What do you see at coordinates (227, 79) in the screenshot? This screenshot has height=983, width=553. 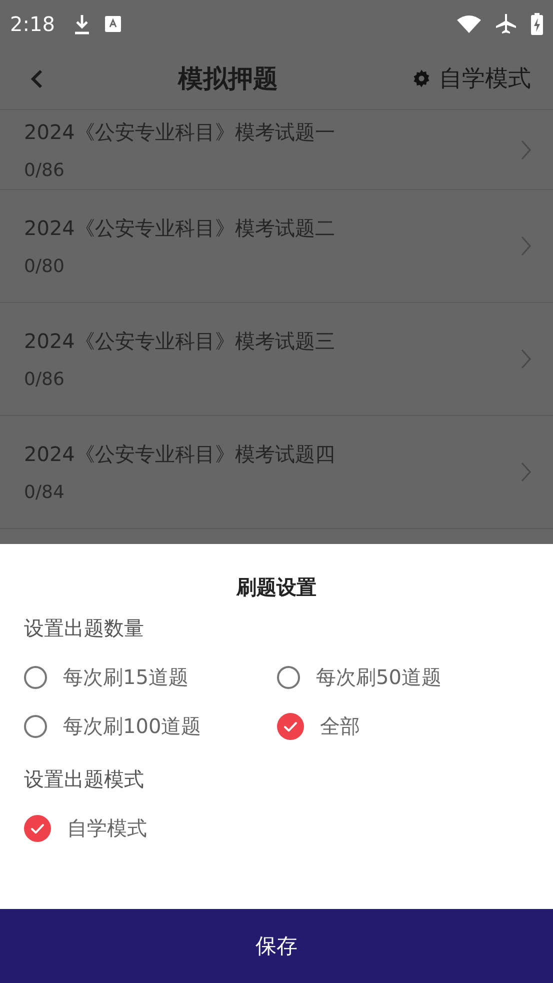 I see `page-title: 模拟押题` at bounding box center [227, 79].